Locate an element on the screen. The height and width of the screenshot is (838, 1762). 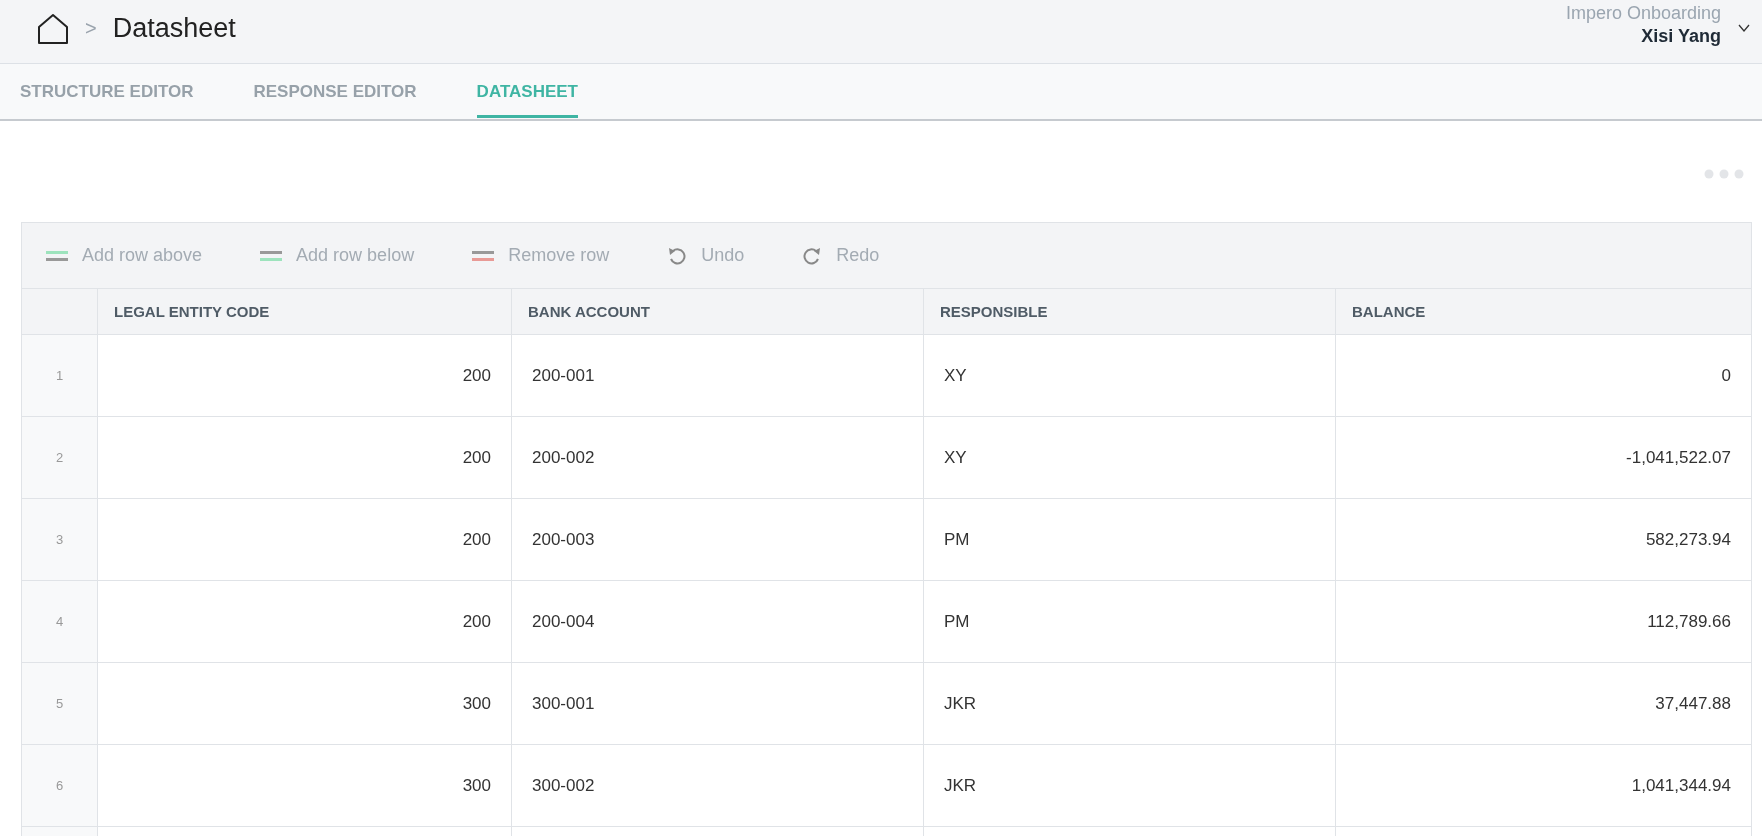
column-header: LEGAL ENTITY CODE is located at coordinates (304, 312).